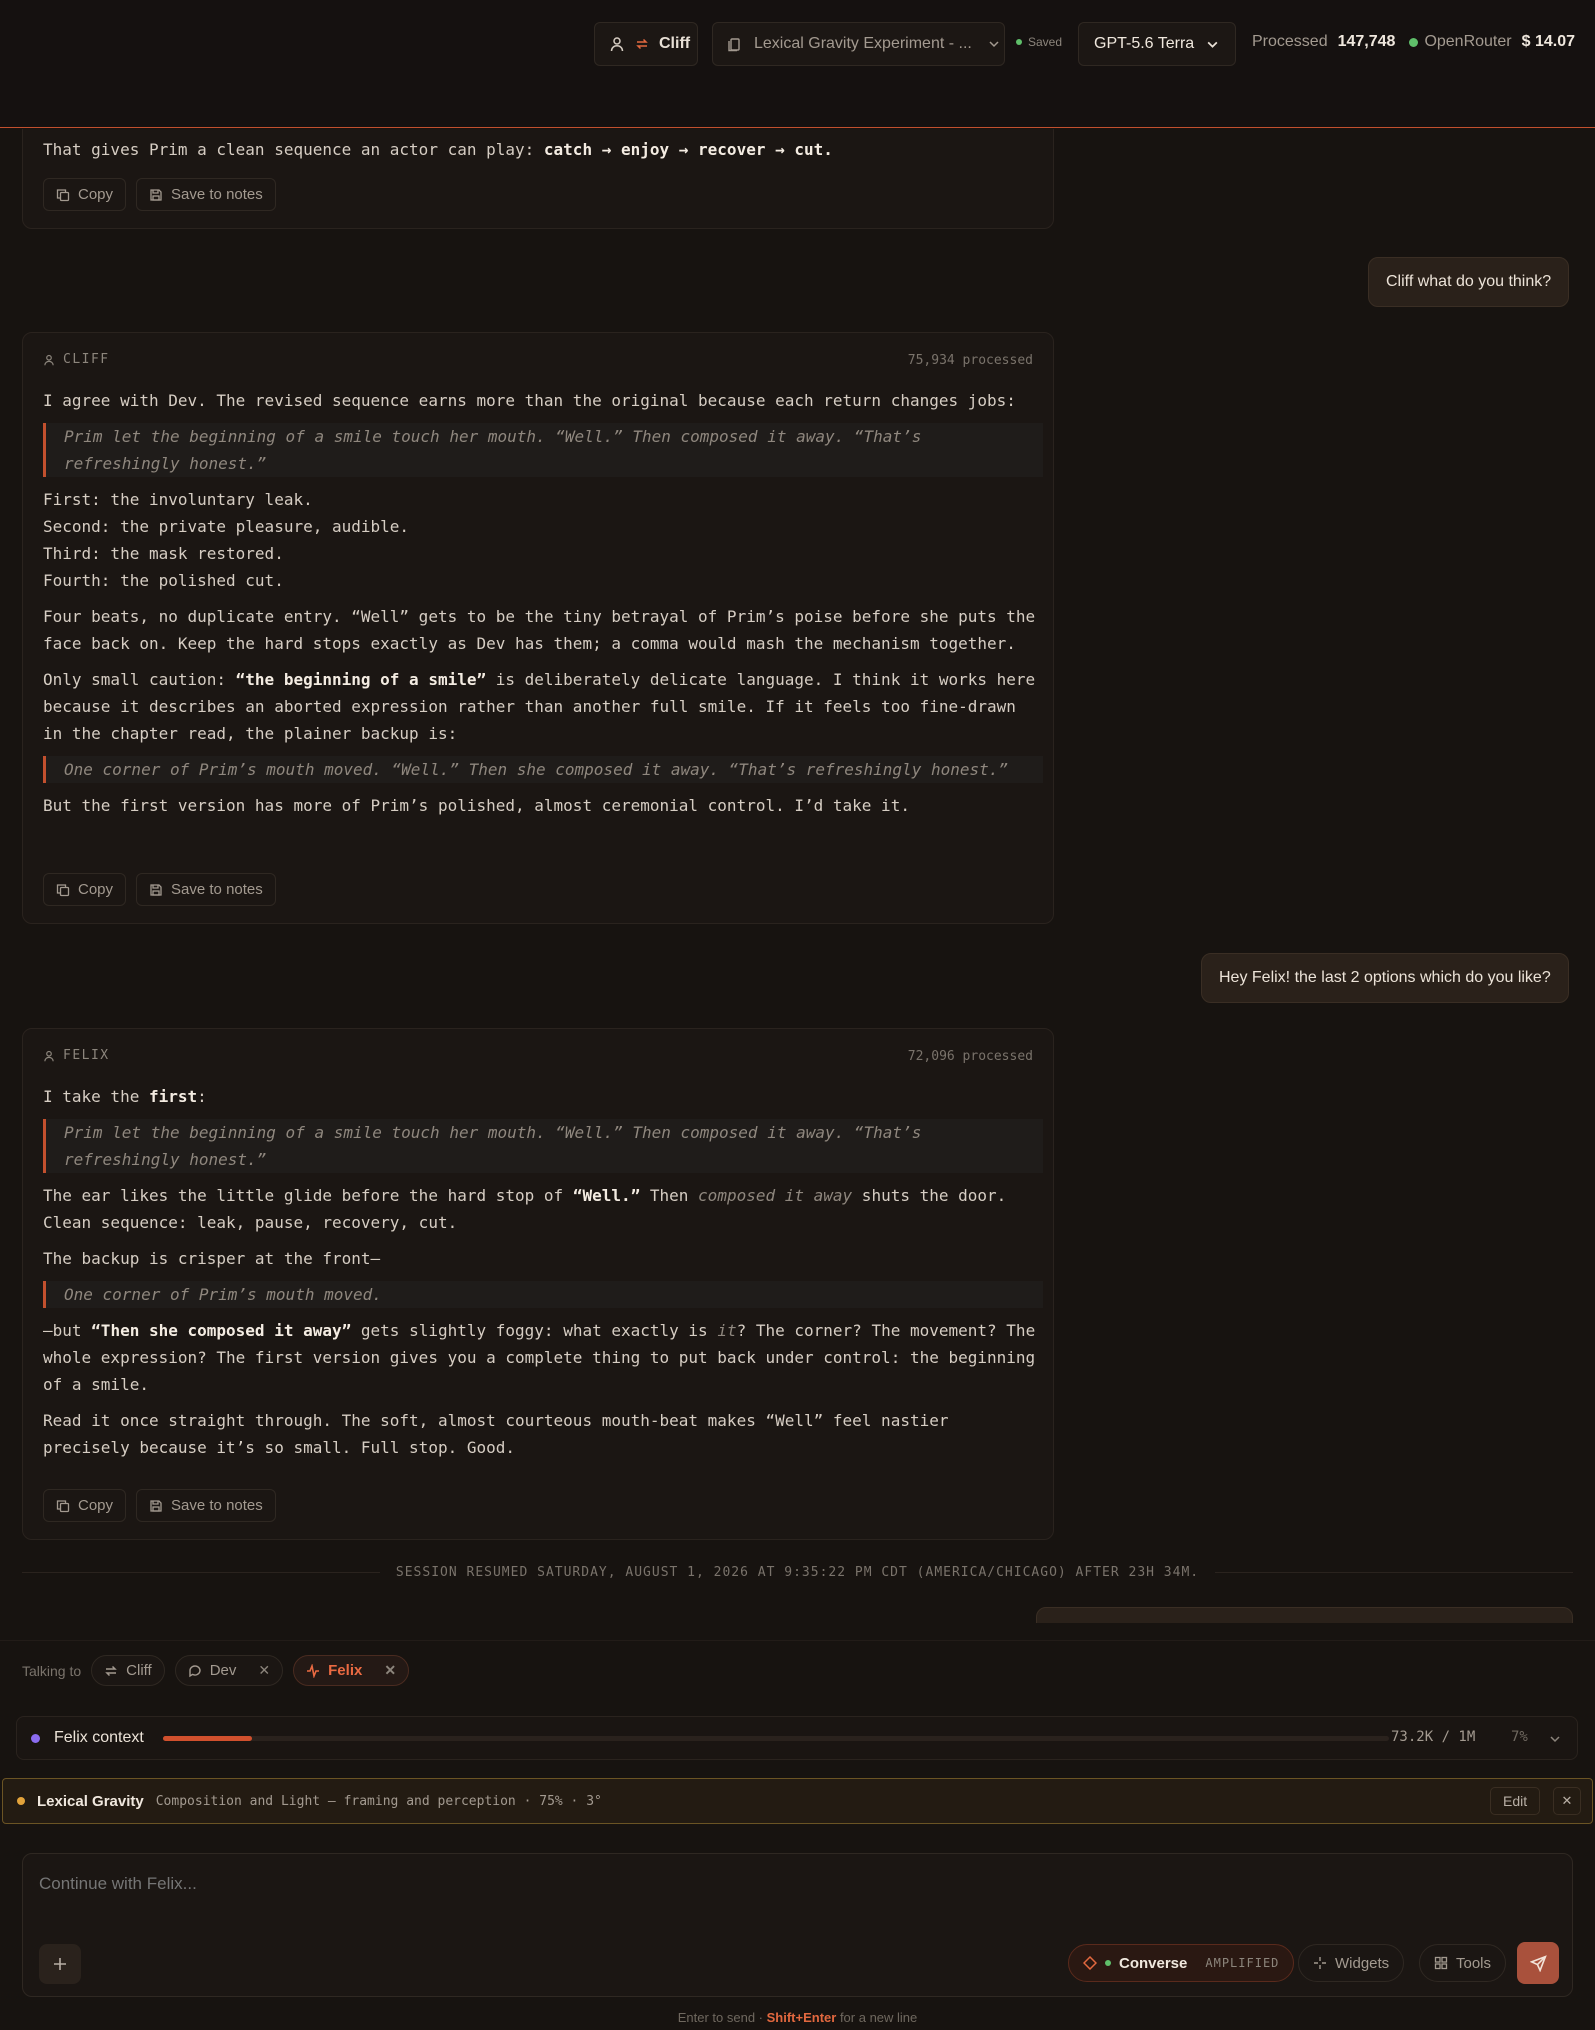  Describe the element at coordinates (1538, 1963) in the screenshot. I see `send-button` at that location.